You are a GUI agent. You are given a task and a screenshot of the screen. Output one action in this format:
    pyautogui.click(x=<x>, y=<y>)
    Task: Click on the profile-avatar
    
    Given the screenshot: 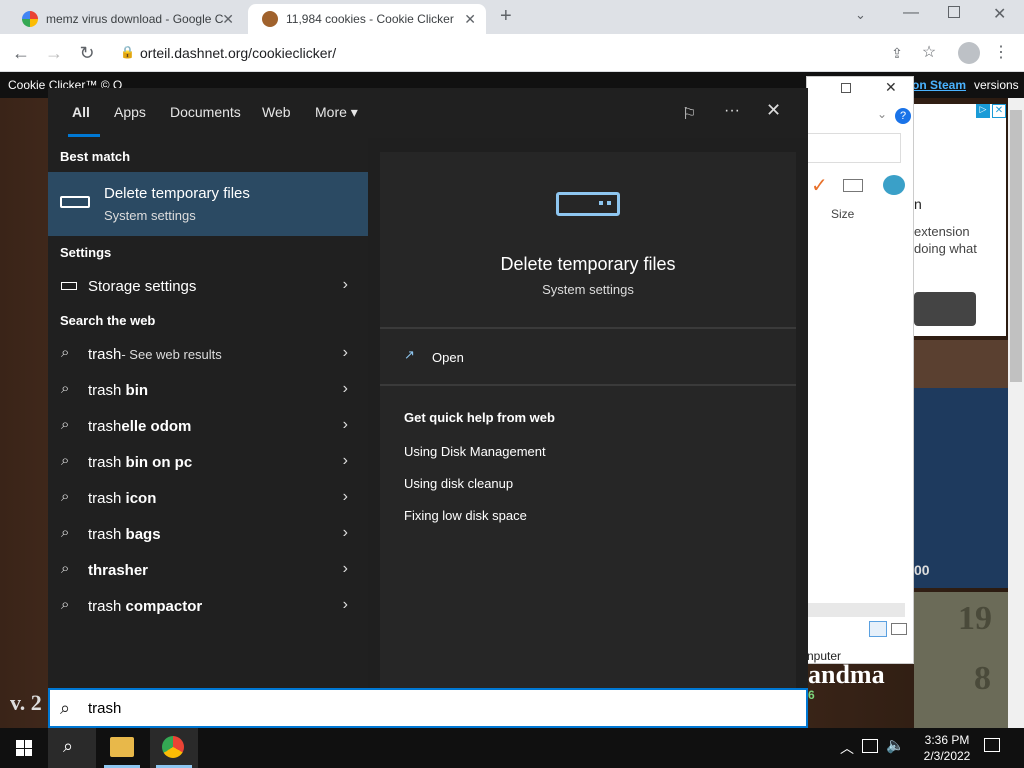 What is the action you would take?
    pyautogui.click(x=969, y=53)
    